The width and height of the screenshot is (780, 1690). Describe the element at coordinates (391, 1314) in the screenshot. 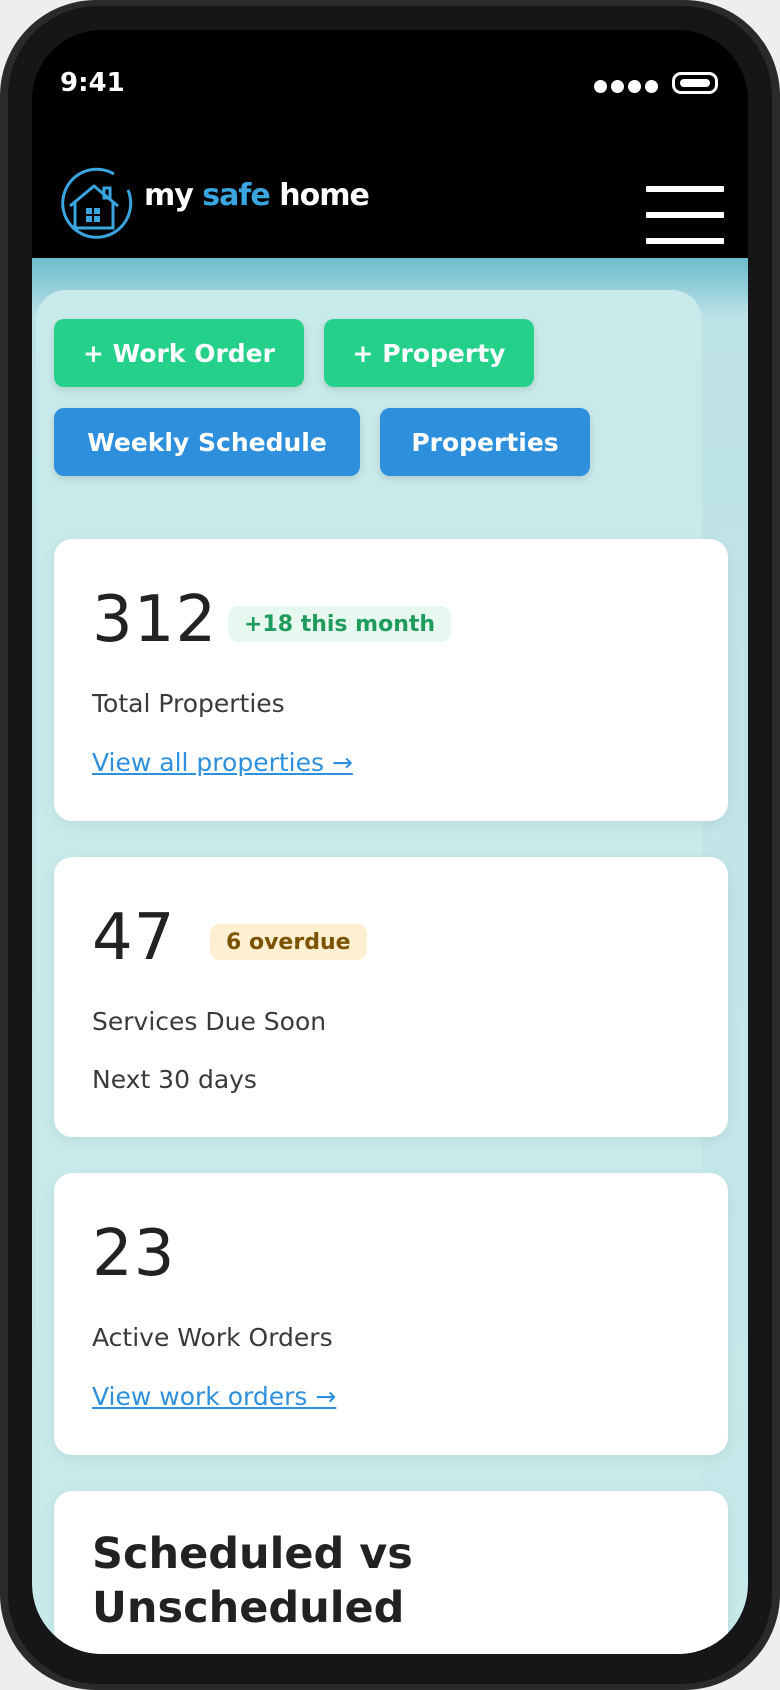

I see `work-orders-card: 23 Active Work Orders View work orders →` at that location.